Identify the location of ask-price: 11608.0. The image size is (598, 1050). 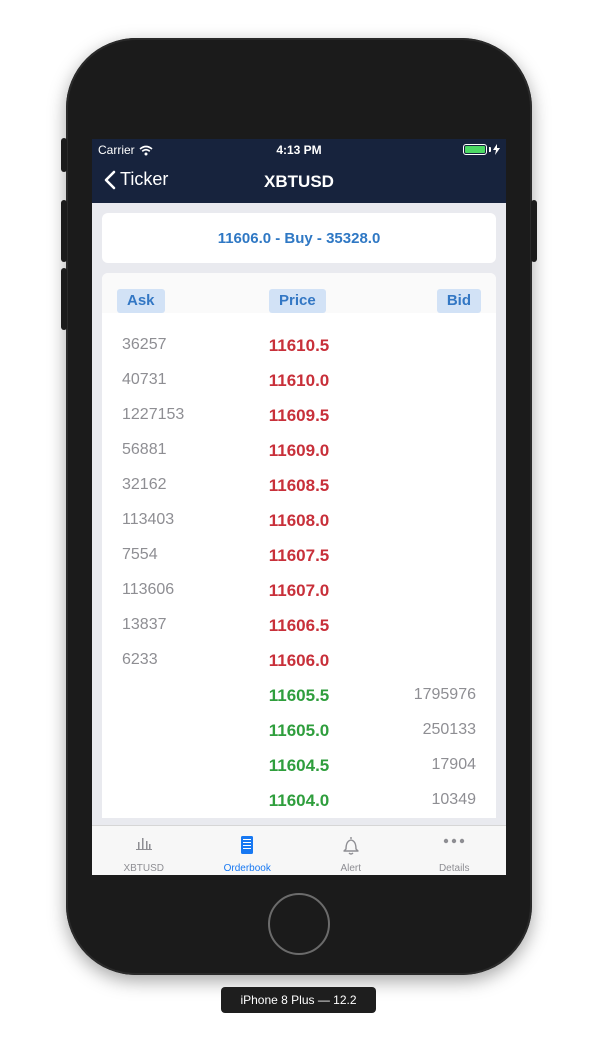
(299, 520).